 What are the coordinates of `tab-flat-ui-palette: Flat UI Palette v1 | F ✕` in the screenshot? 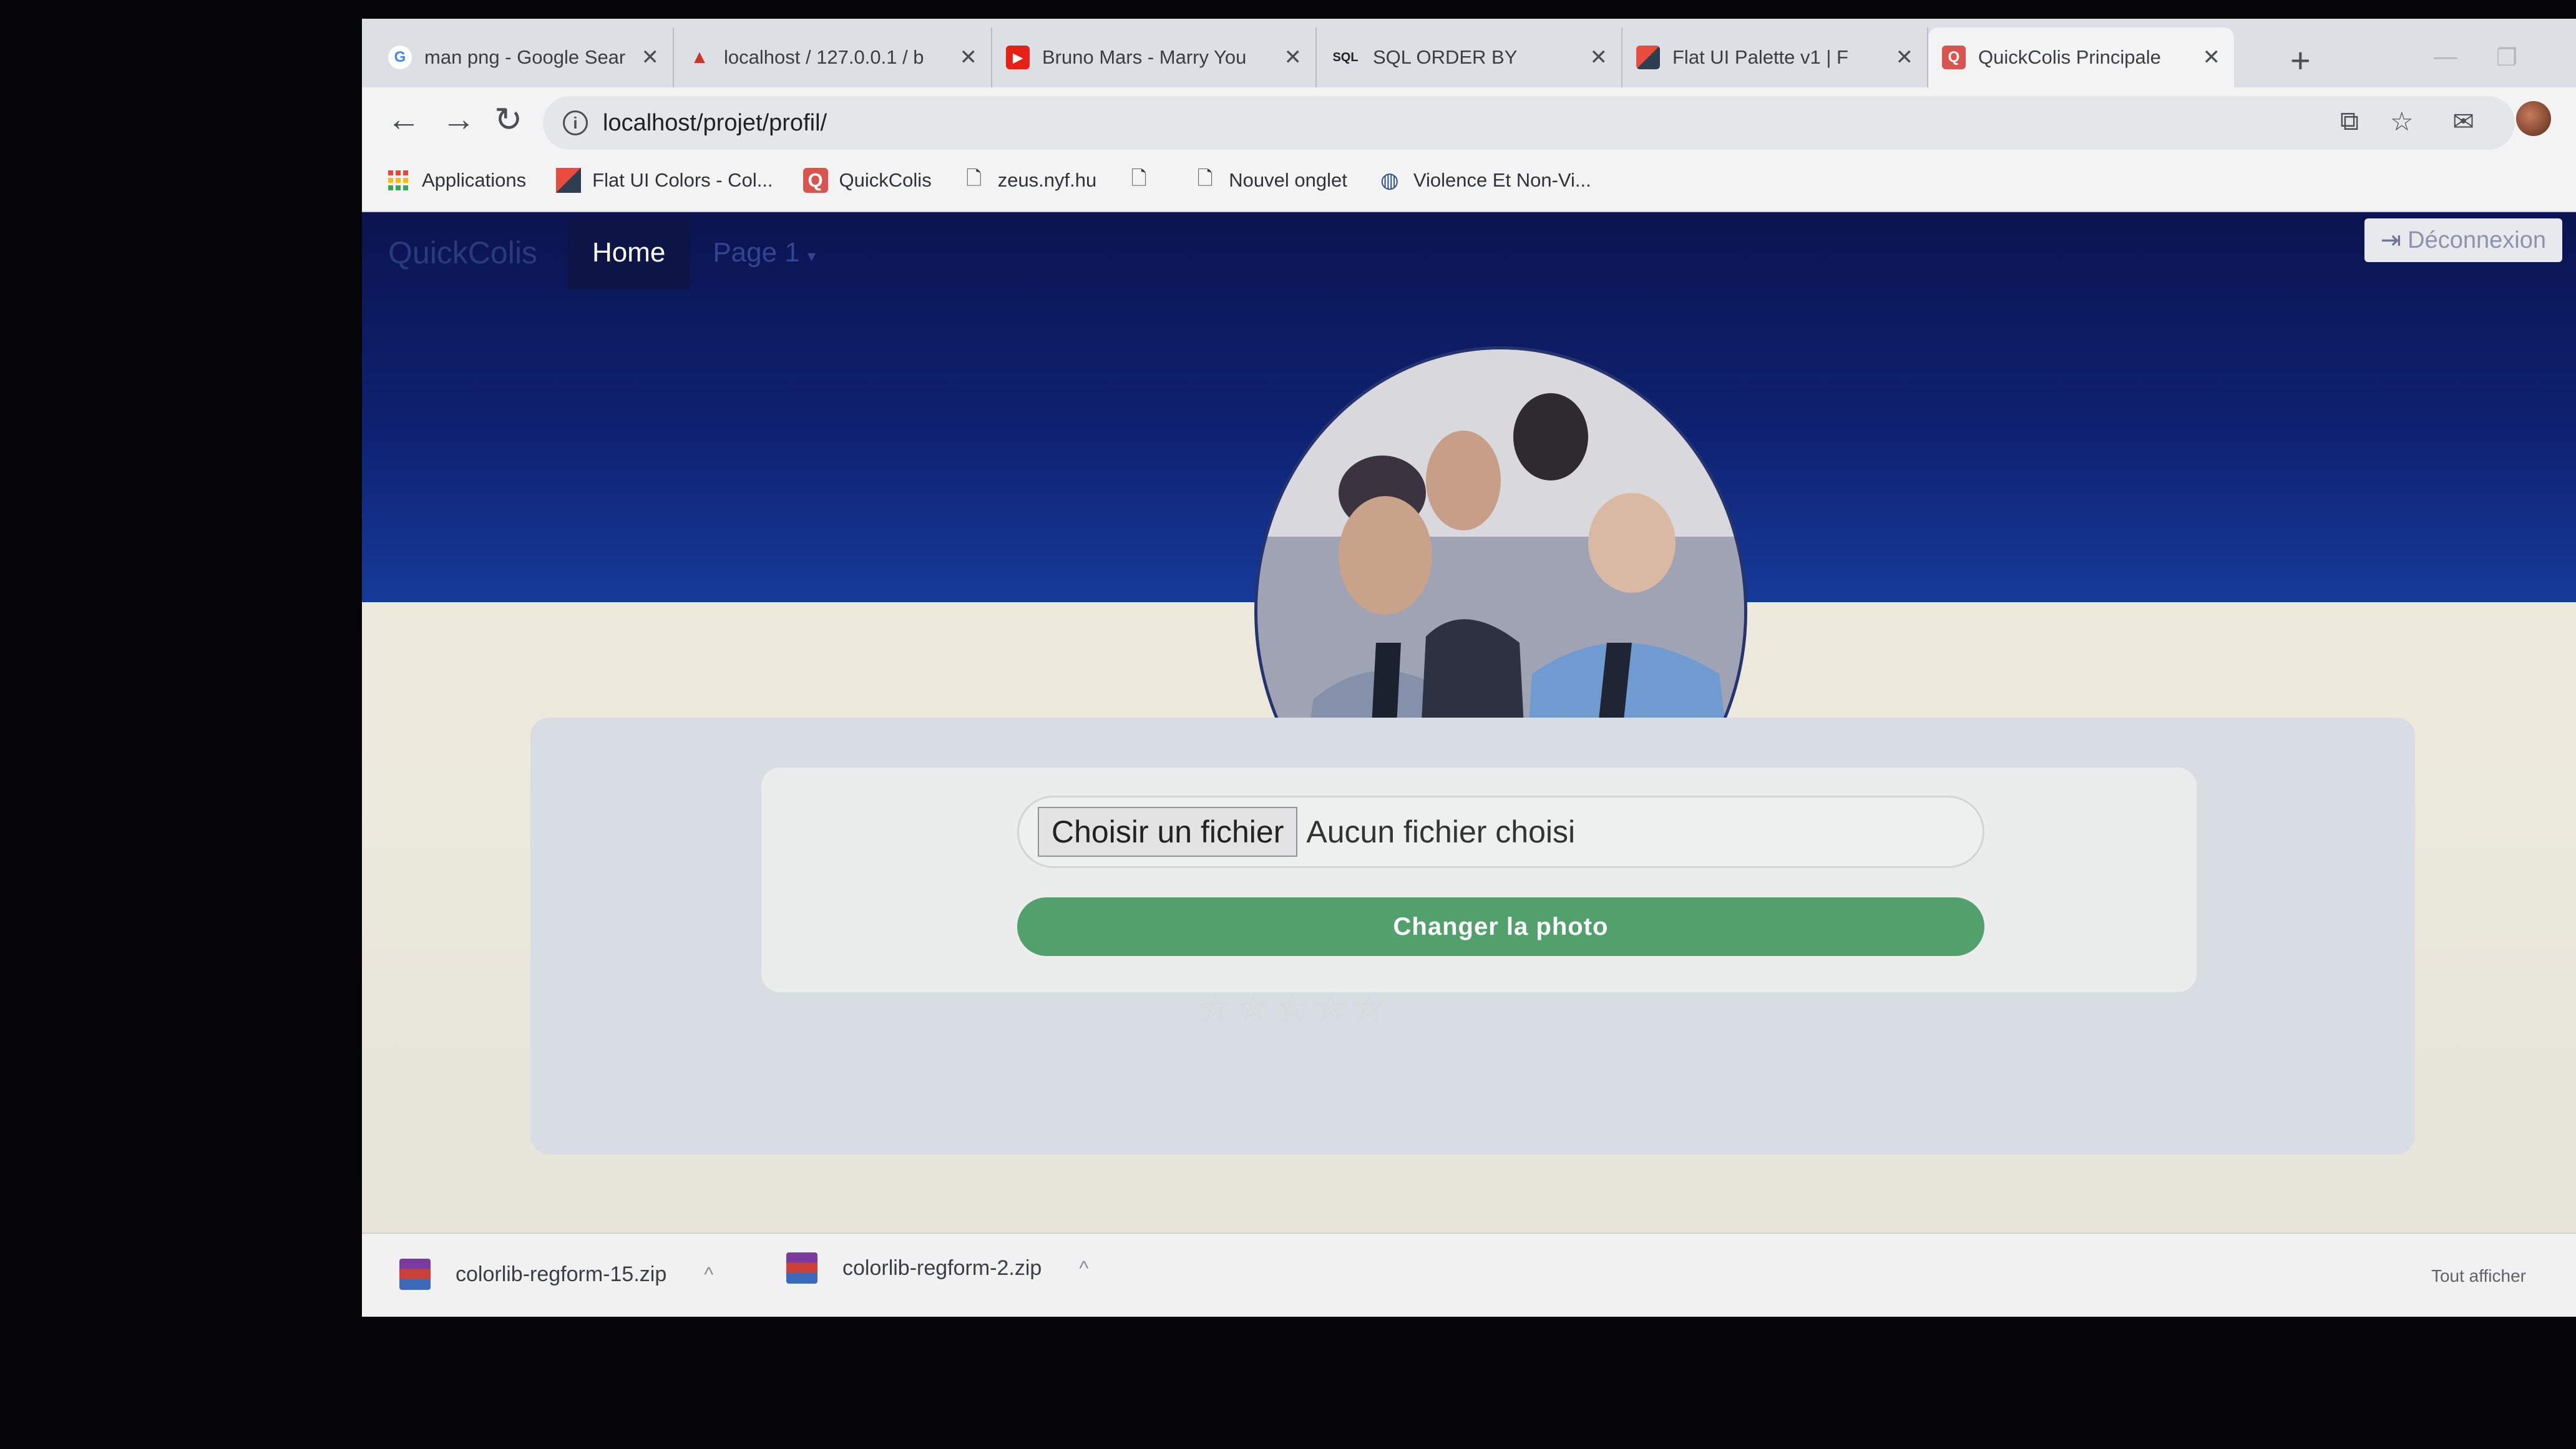 It's located at (1775, 57).